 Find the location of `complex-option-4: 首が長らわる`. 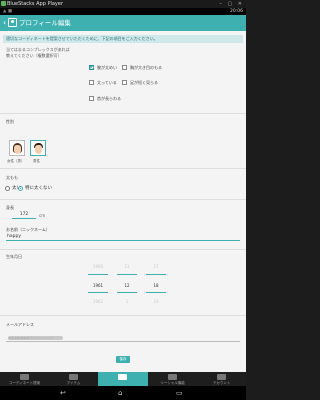

complex-option-4: 首が長らわる is located at coordinates (105, 99).